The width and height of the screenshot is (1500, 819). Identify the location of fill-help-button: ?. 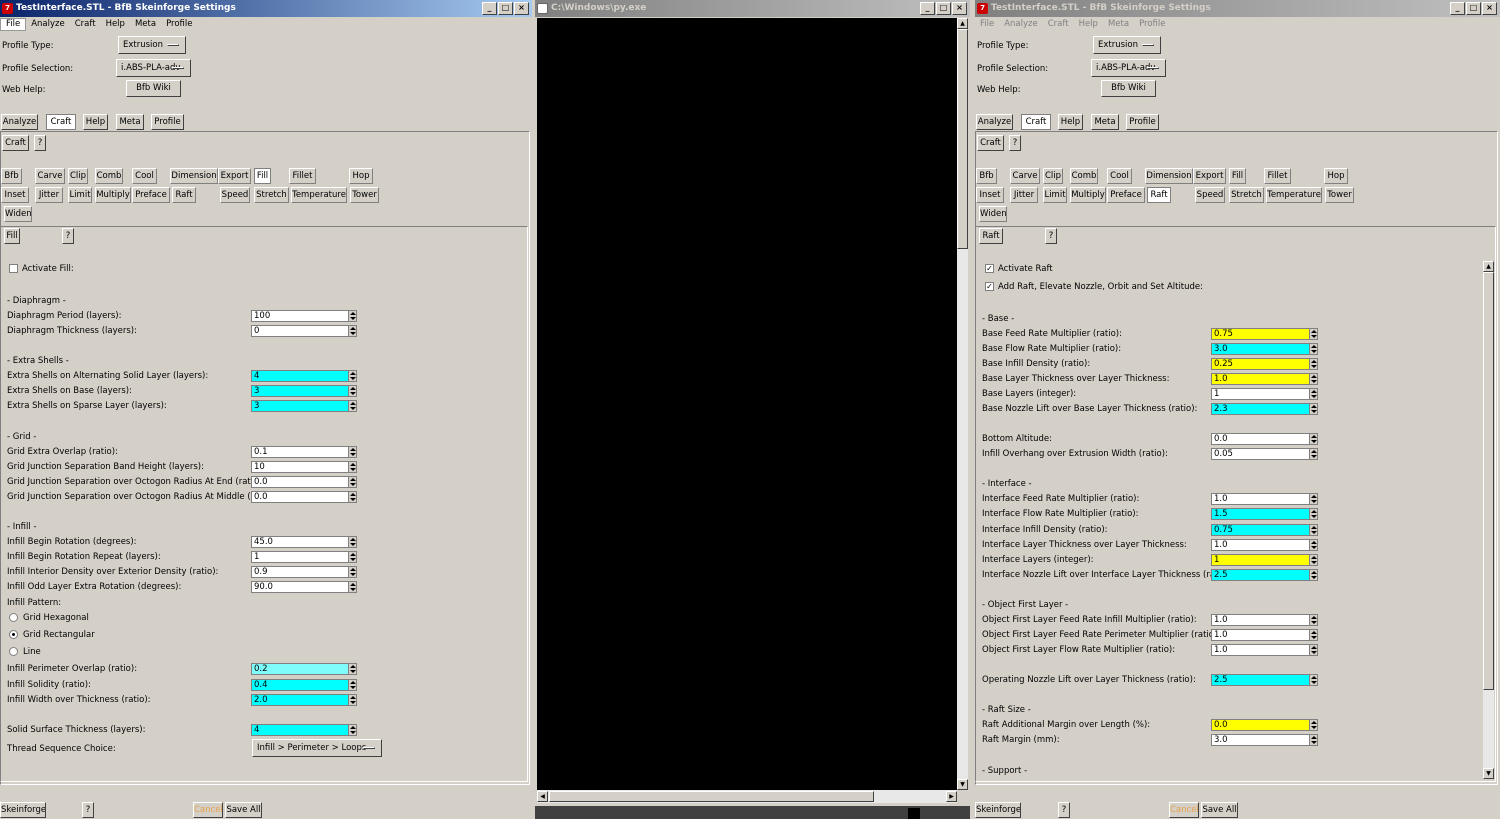
(68, 236).